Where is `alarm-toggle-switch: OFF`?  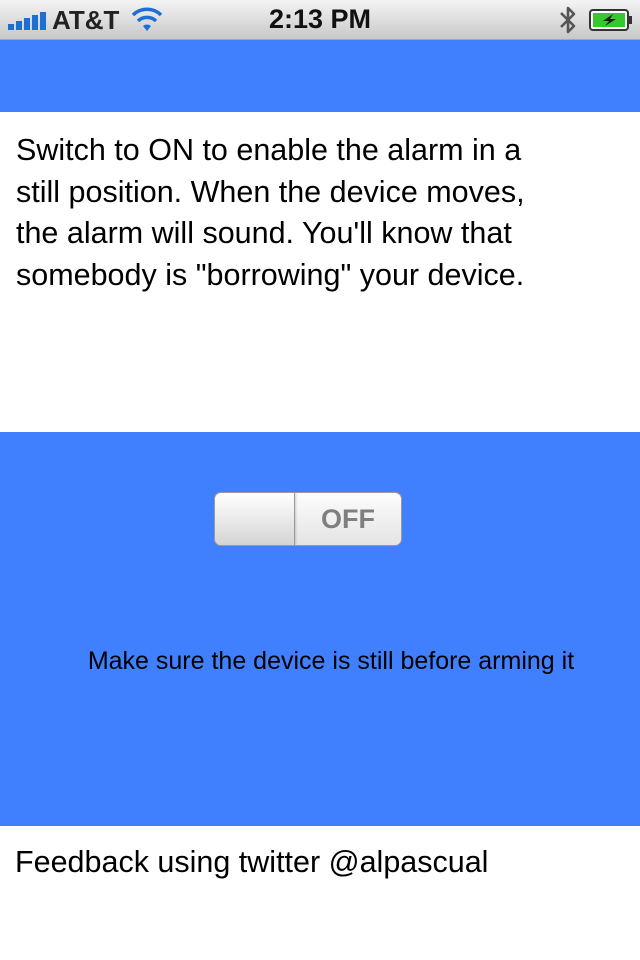 alarm-toggle-switch: OFF is located at coordinates (308, 519).